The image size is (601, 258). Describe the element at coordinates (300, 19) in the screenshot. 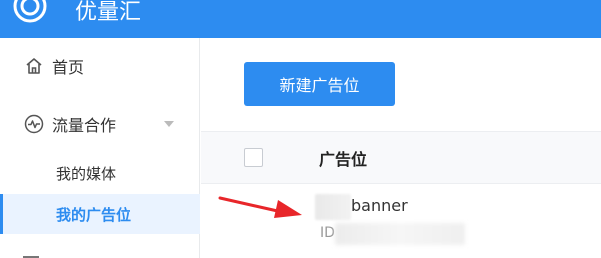

I see `top-header: 优量汇` at that location.